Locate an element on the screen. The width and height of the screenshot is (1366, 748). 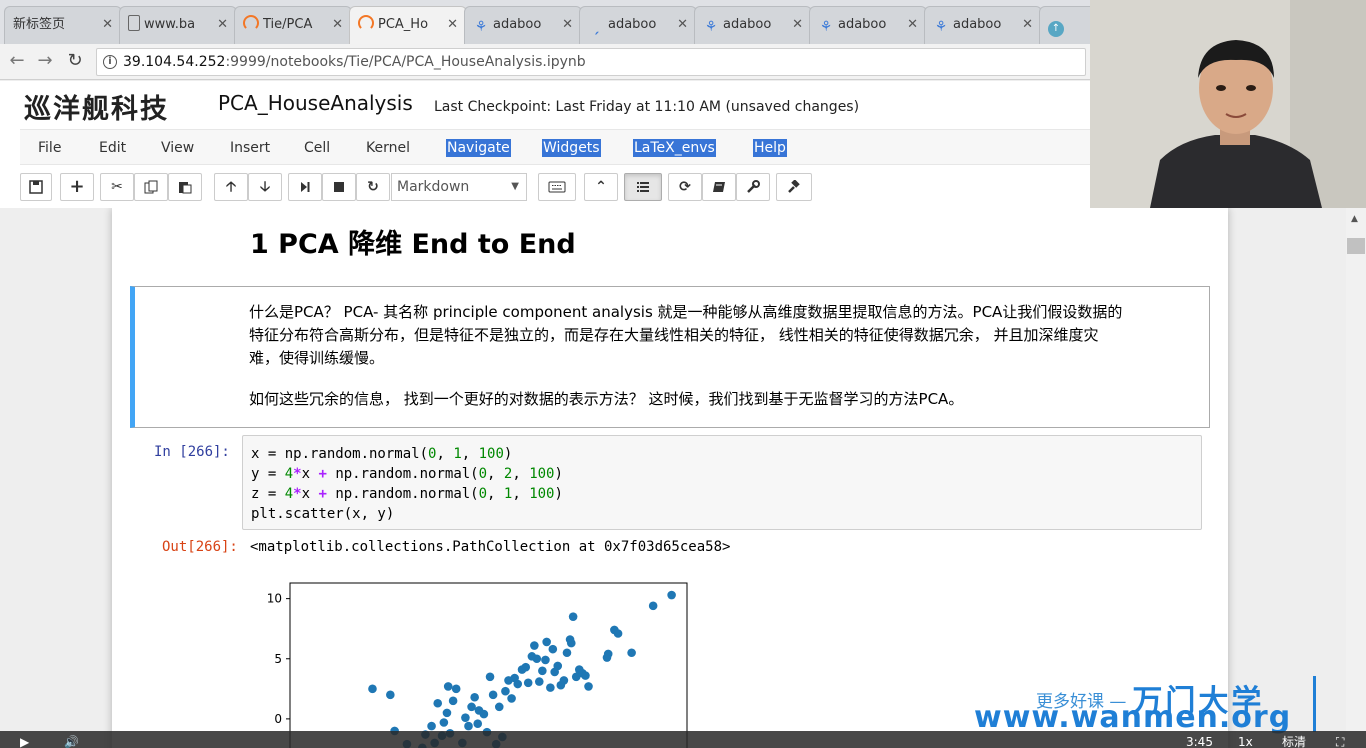
browser-tab: www.ba ✕ is located at coordinates (178, 25).